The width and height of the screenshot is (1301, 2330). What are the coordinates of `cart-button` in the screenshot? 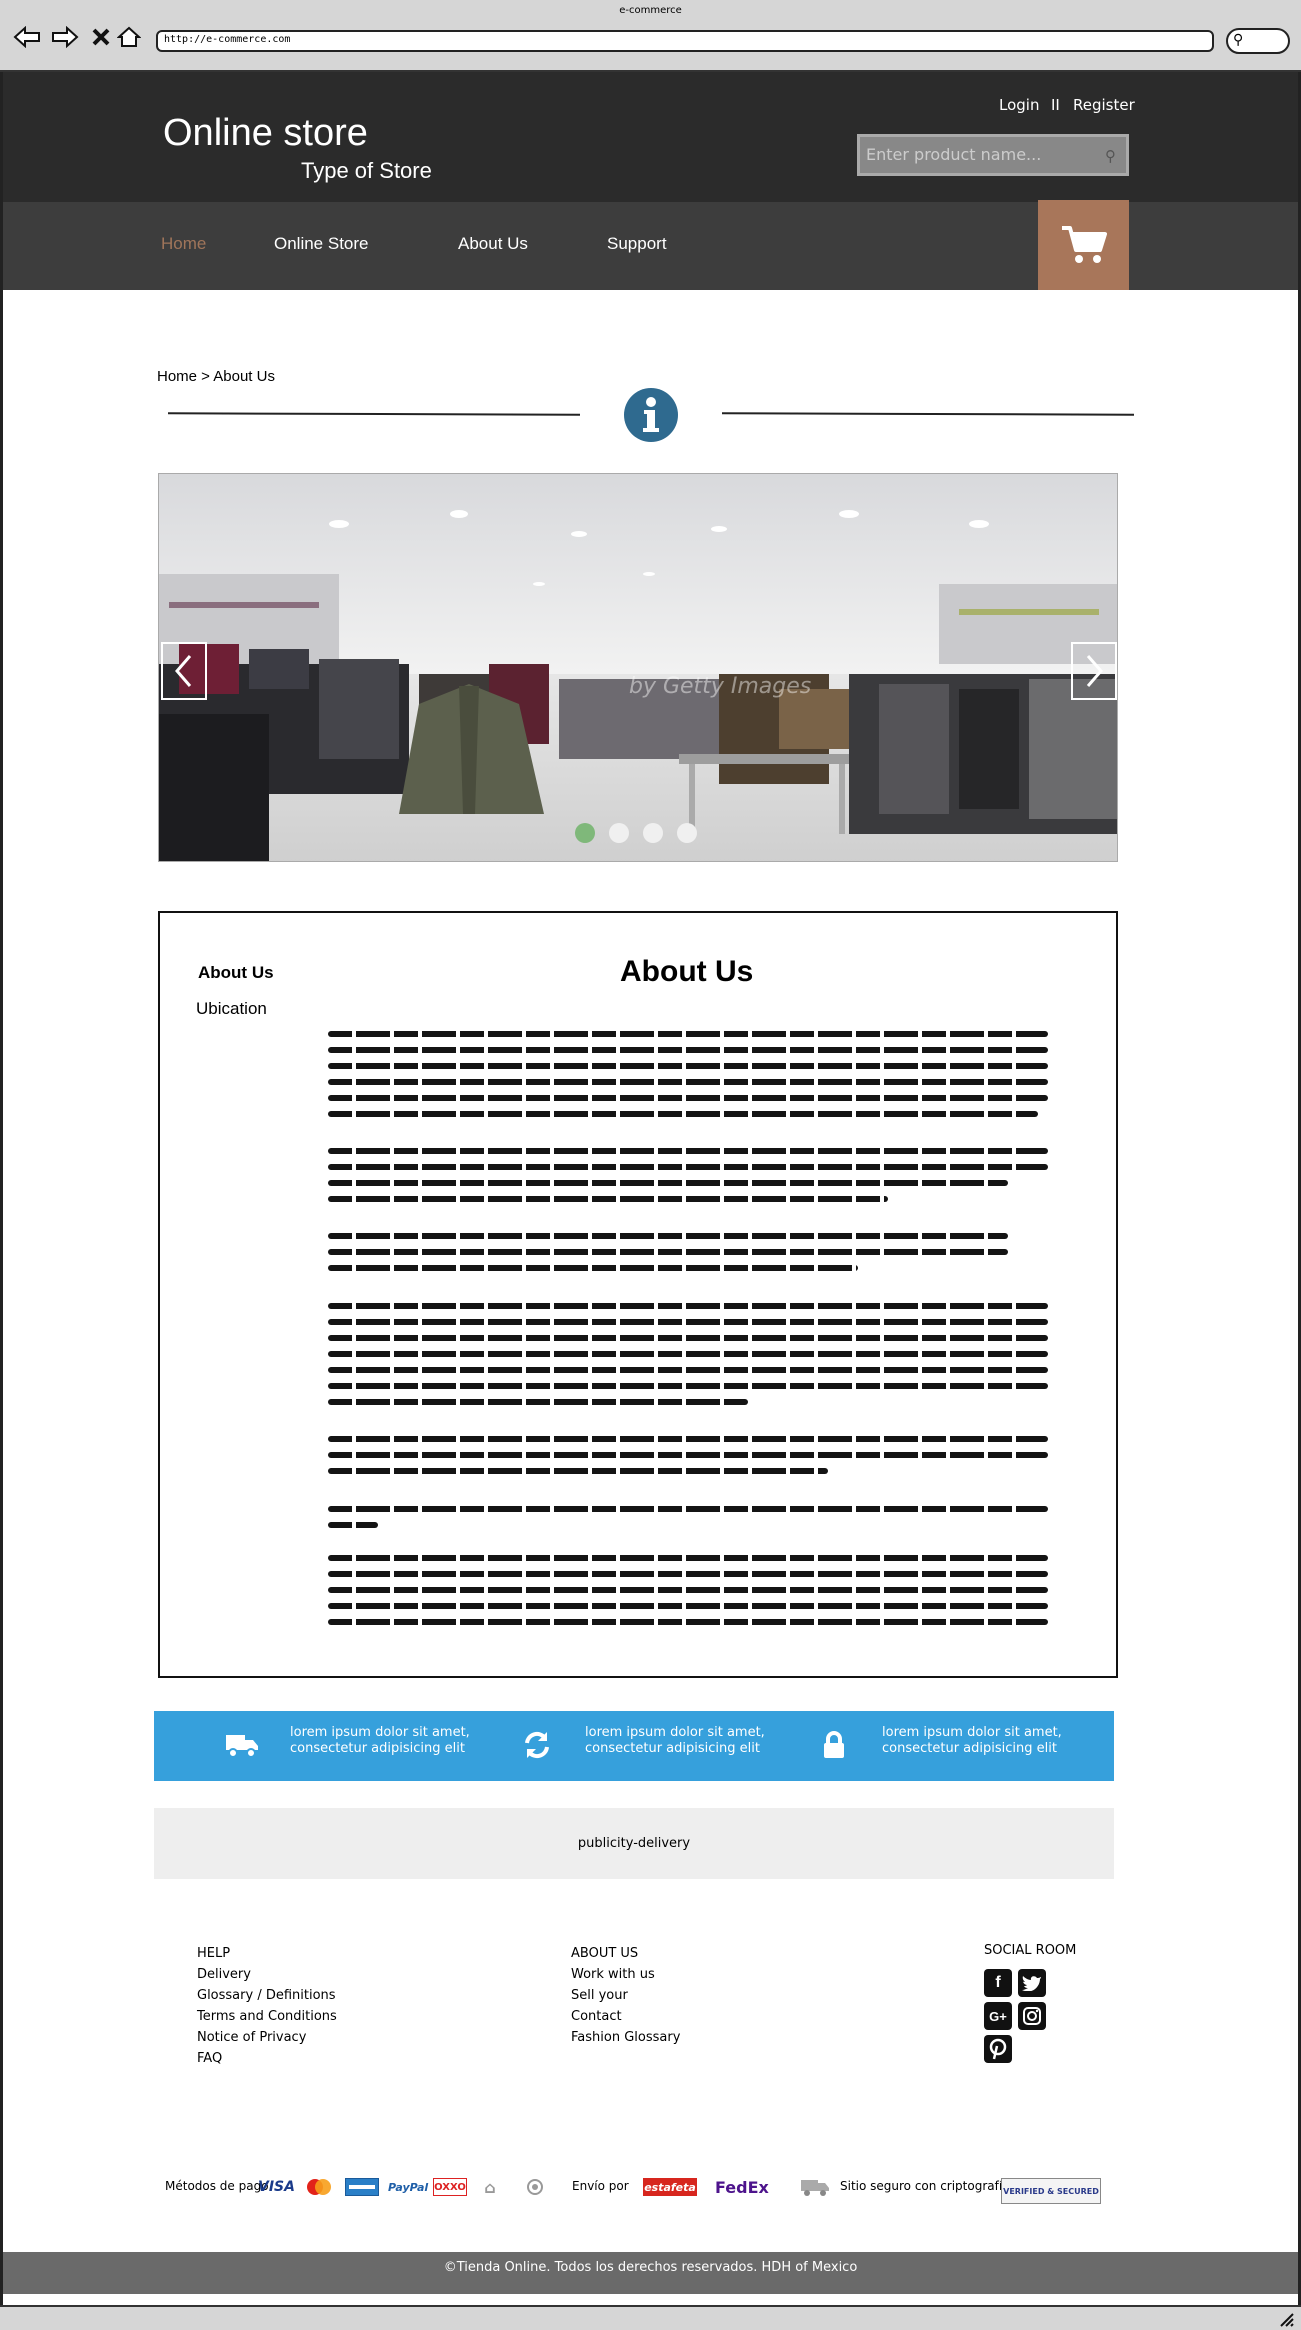 It's located at (1083, 245).